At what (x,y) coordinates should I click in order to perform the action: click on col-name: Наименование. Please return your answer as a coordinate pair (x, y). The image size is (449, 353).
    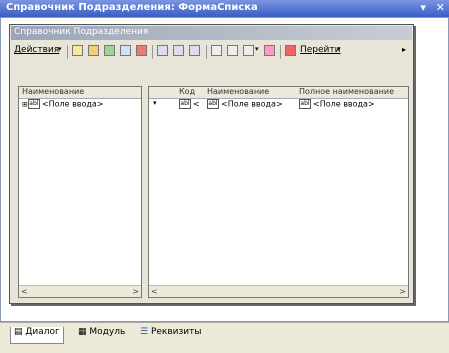
    Looking at the image, I should click on (238, 91).